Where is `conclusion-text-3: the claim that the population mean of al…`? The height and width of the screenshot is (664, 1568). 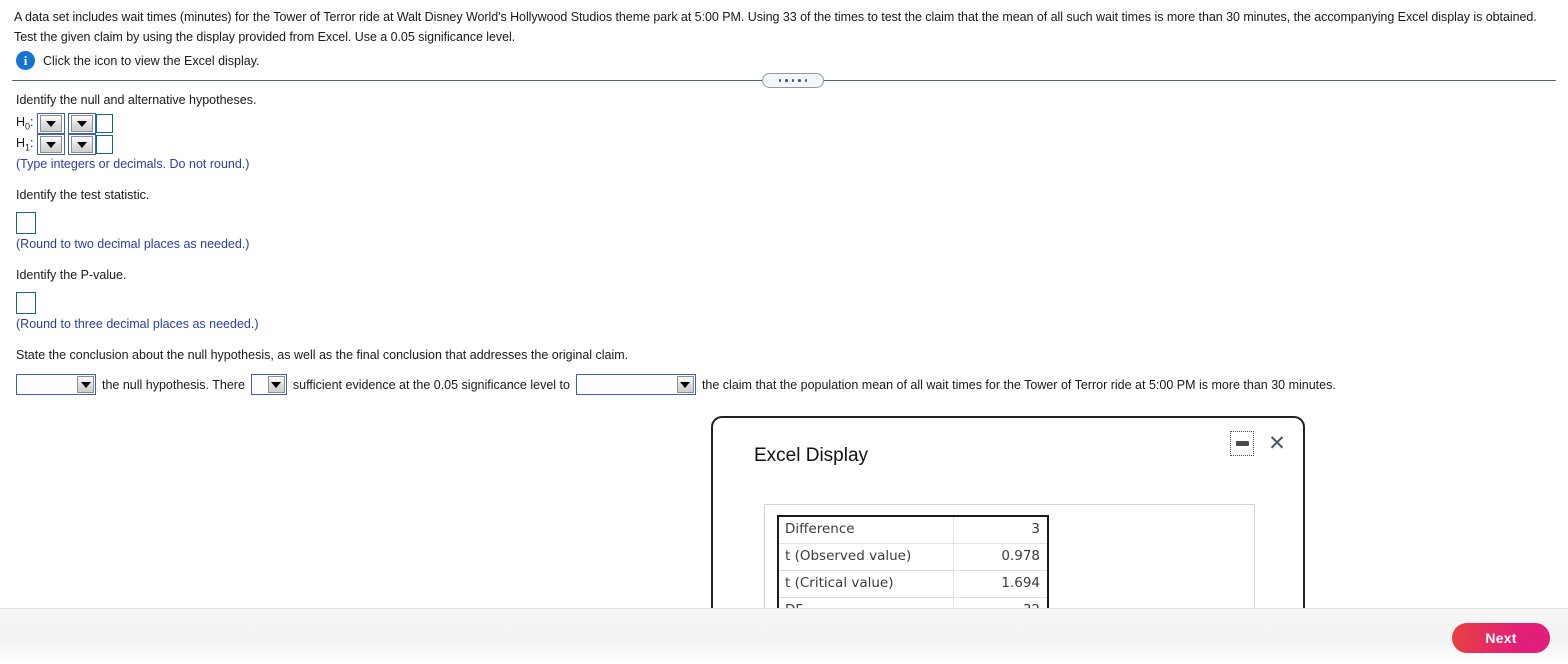 conclusion-text-3: the claim that the population mean of al… is located at coordinates (1018, 384).